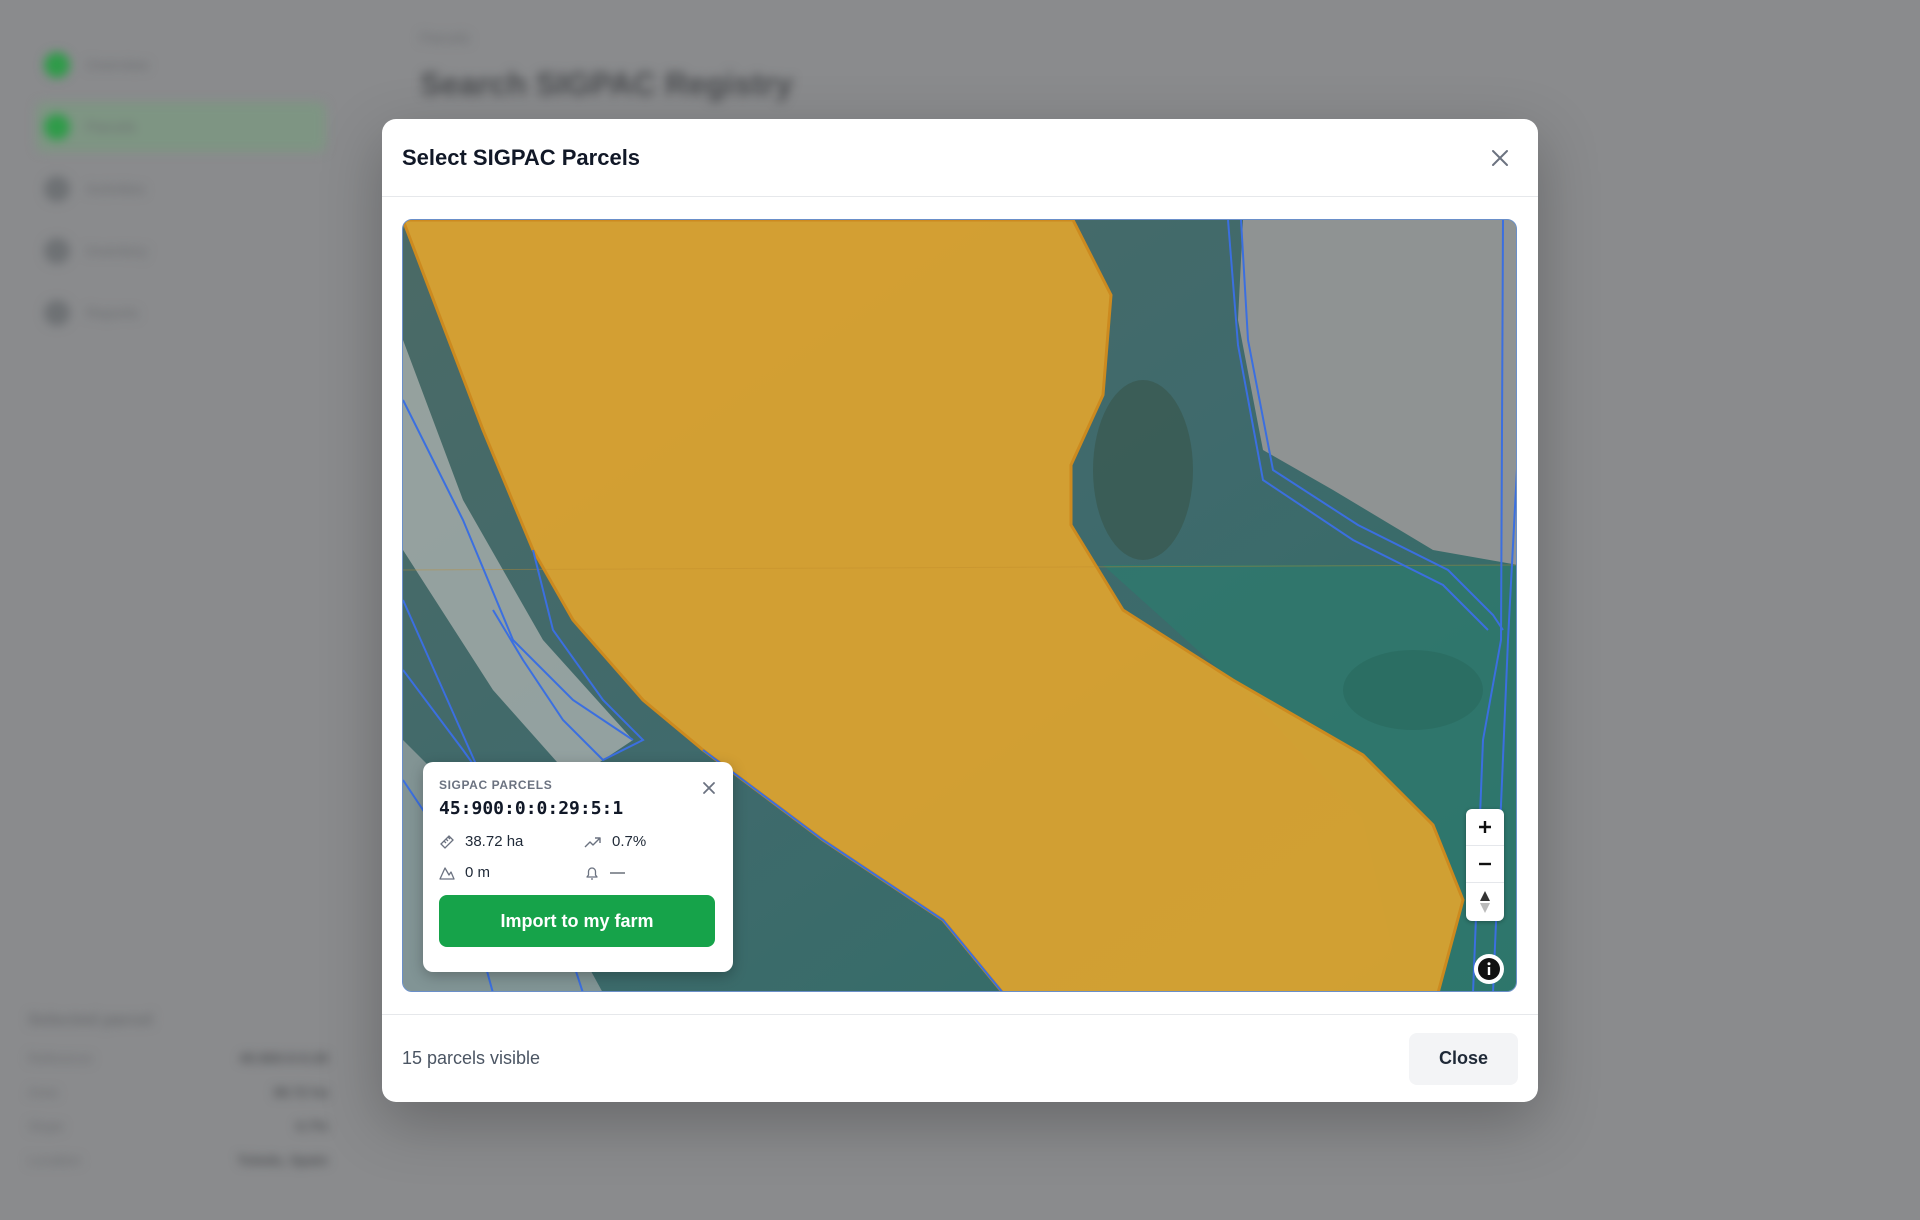 This screenshot has height=1220, width=1920. Describe the element at coordinates (178, 1126) in the screenshot. I see `panel-row: Slope 0.7%` at that location.